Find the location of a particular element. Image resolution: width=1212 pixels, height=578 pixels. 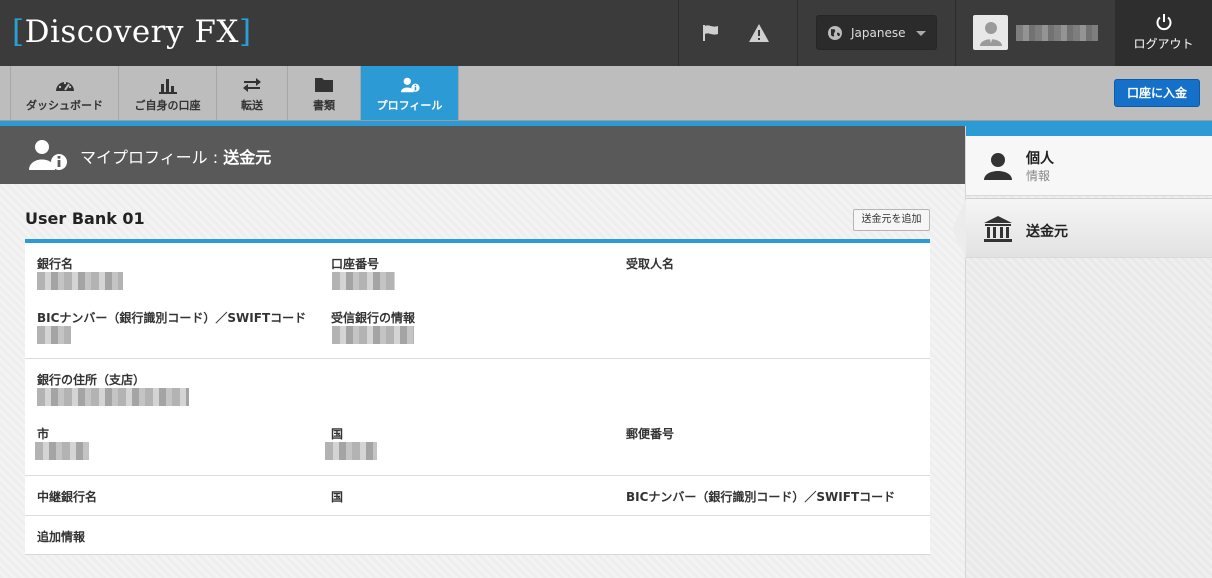

main-nav: ダッシュボード ご自身の口座 転送 書類 プロフィール 口座に入金 is located at coordinates (606, 97).